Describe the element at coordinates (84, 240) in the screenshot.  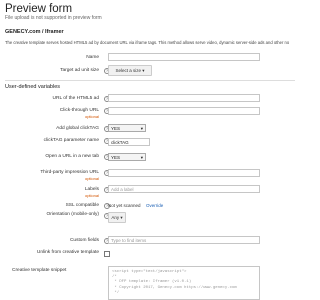
I see `custom-fields-label: Custom fields` at that location.